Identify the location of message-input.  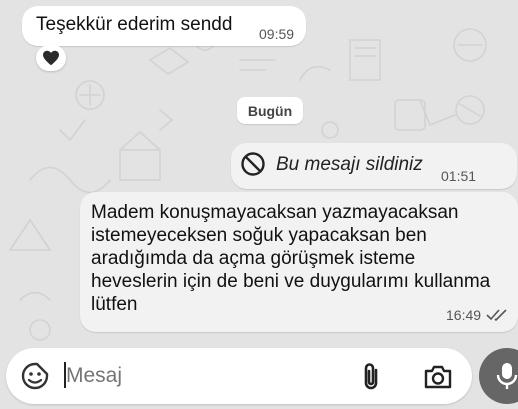
(201, 376).